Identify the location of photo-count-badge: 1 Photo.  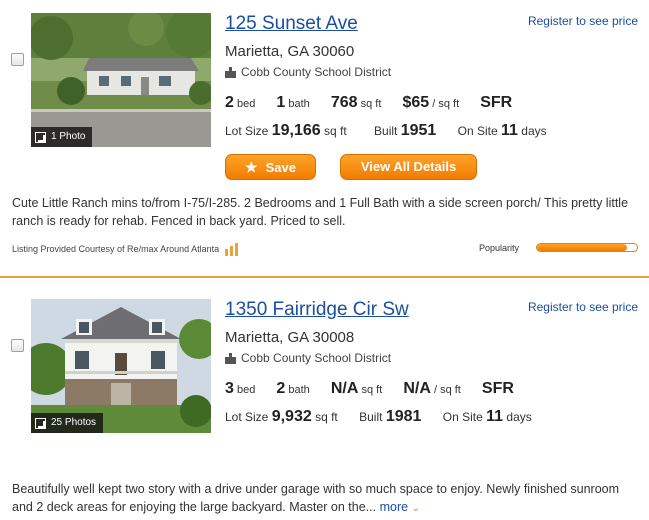
(62, 137).